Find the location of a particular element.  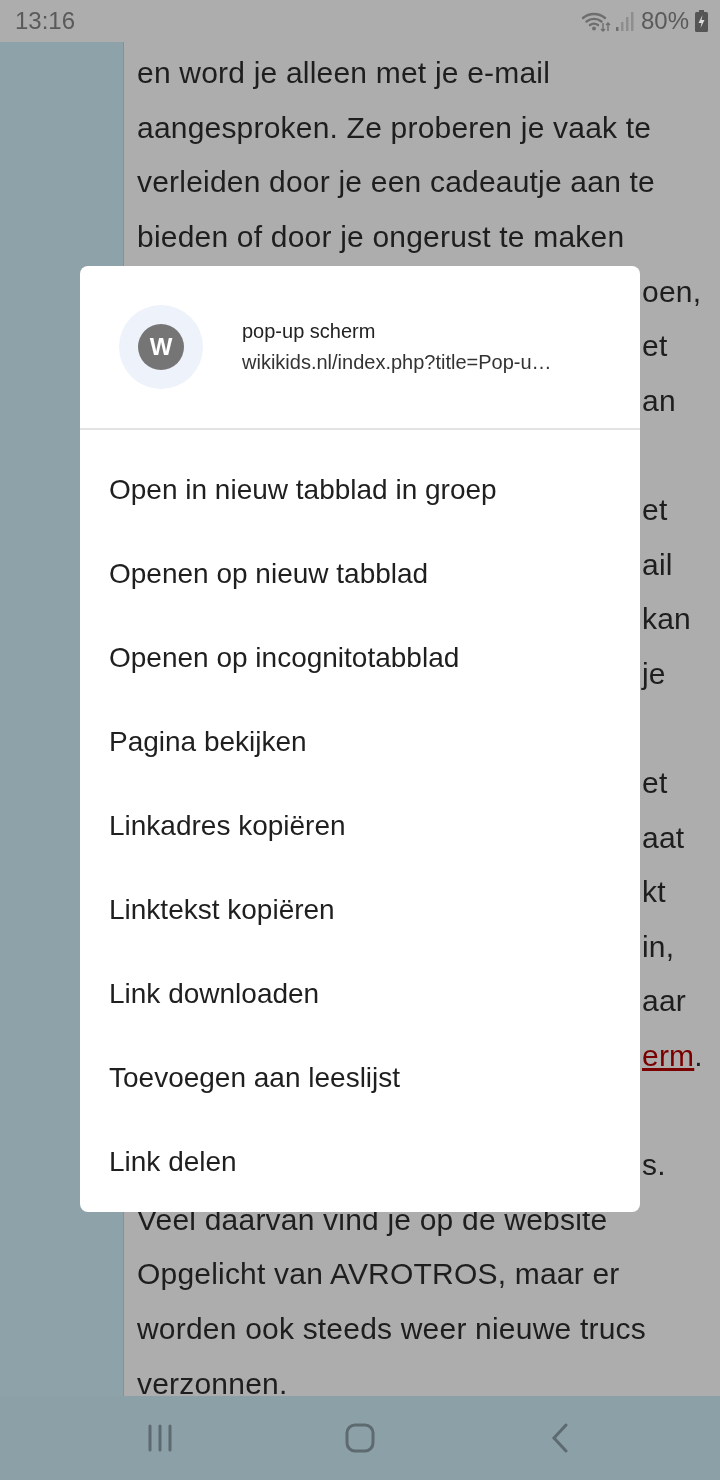

article-text: oen, is located at coordinates (672, 291).